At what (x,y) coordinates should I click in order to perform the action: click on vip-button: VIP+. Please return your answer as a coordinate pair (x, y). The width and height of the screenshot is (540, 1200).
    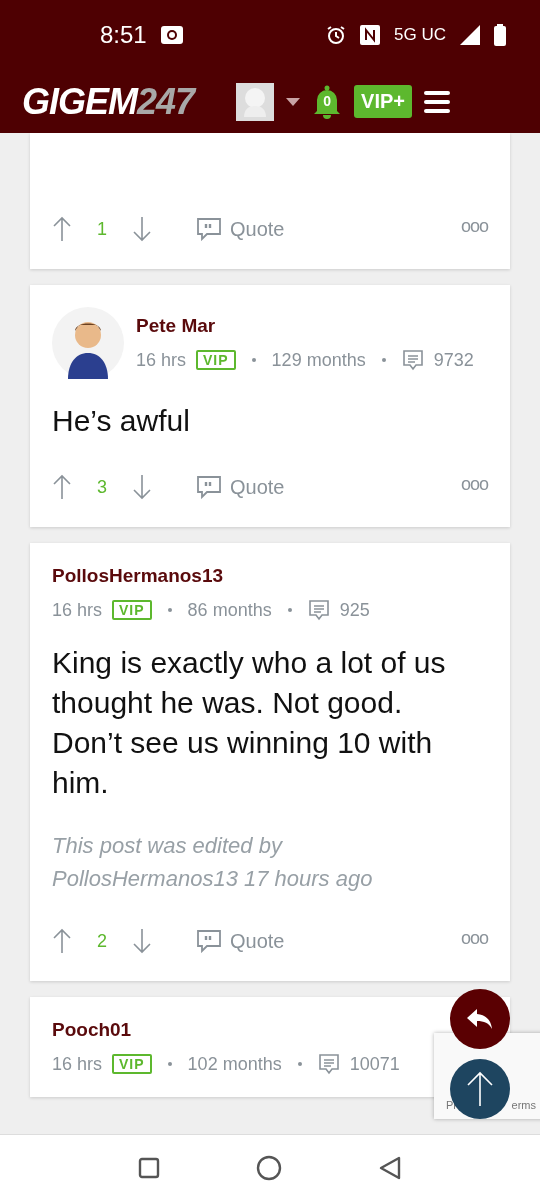
    Looking at the image, I should click on (383, 101).